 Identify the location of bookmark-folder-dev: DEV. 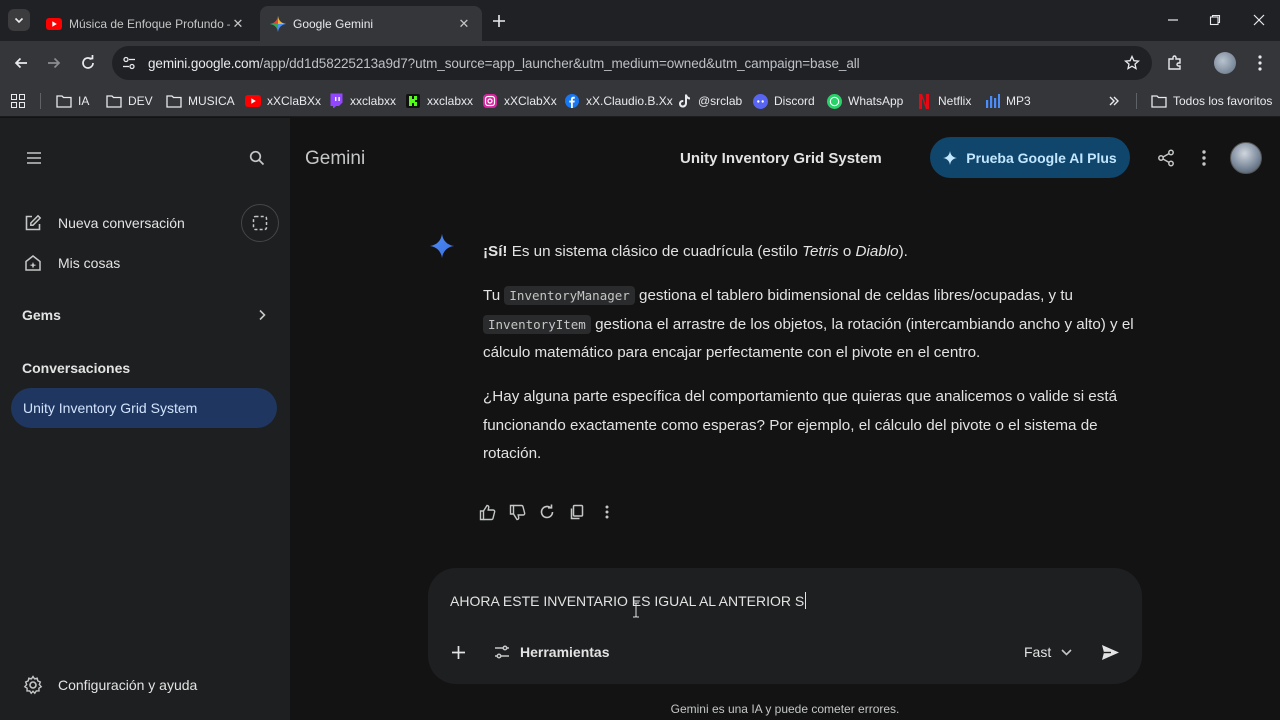
(129, 101).